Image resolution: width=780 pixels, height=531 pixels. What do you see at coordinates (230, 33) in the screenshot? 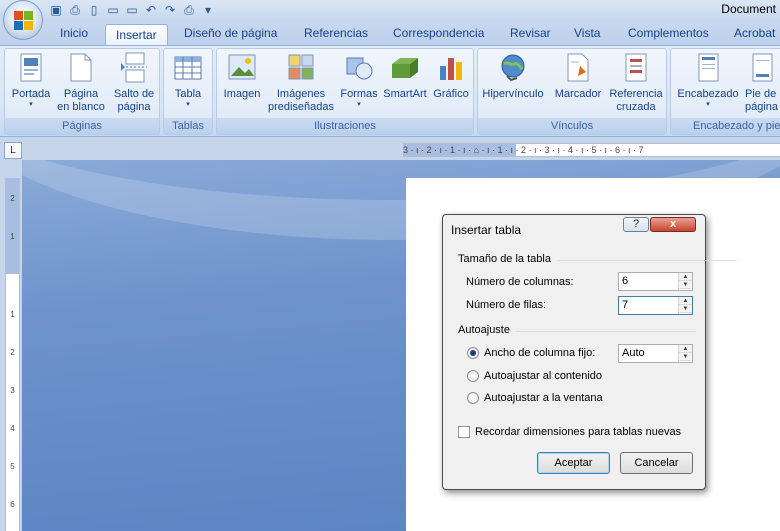
I see `tab-diseno: Diseño de página` at bounding box center [230, 33].